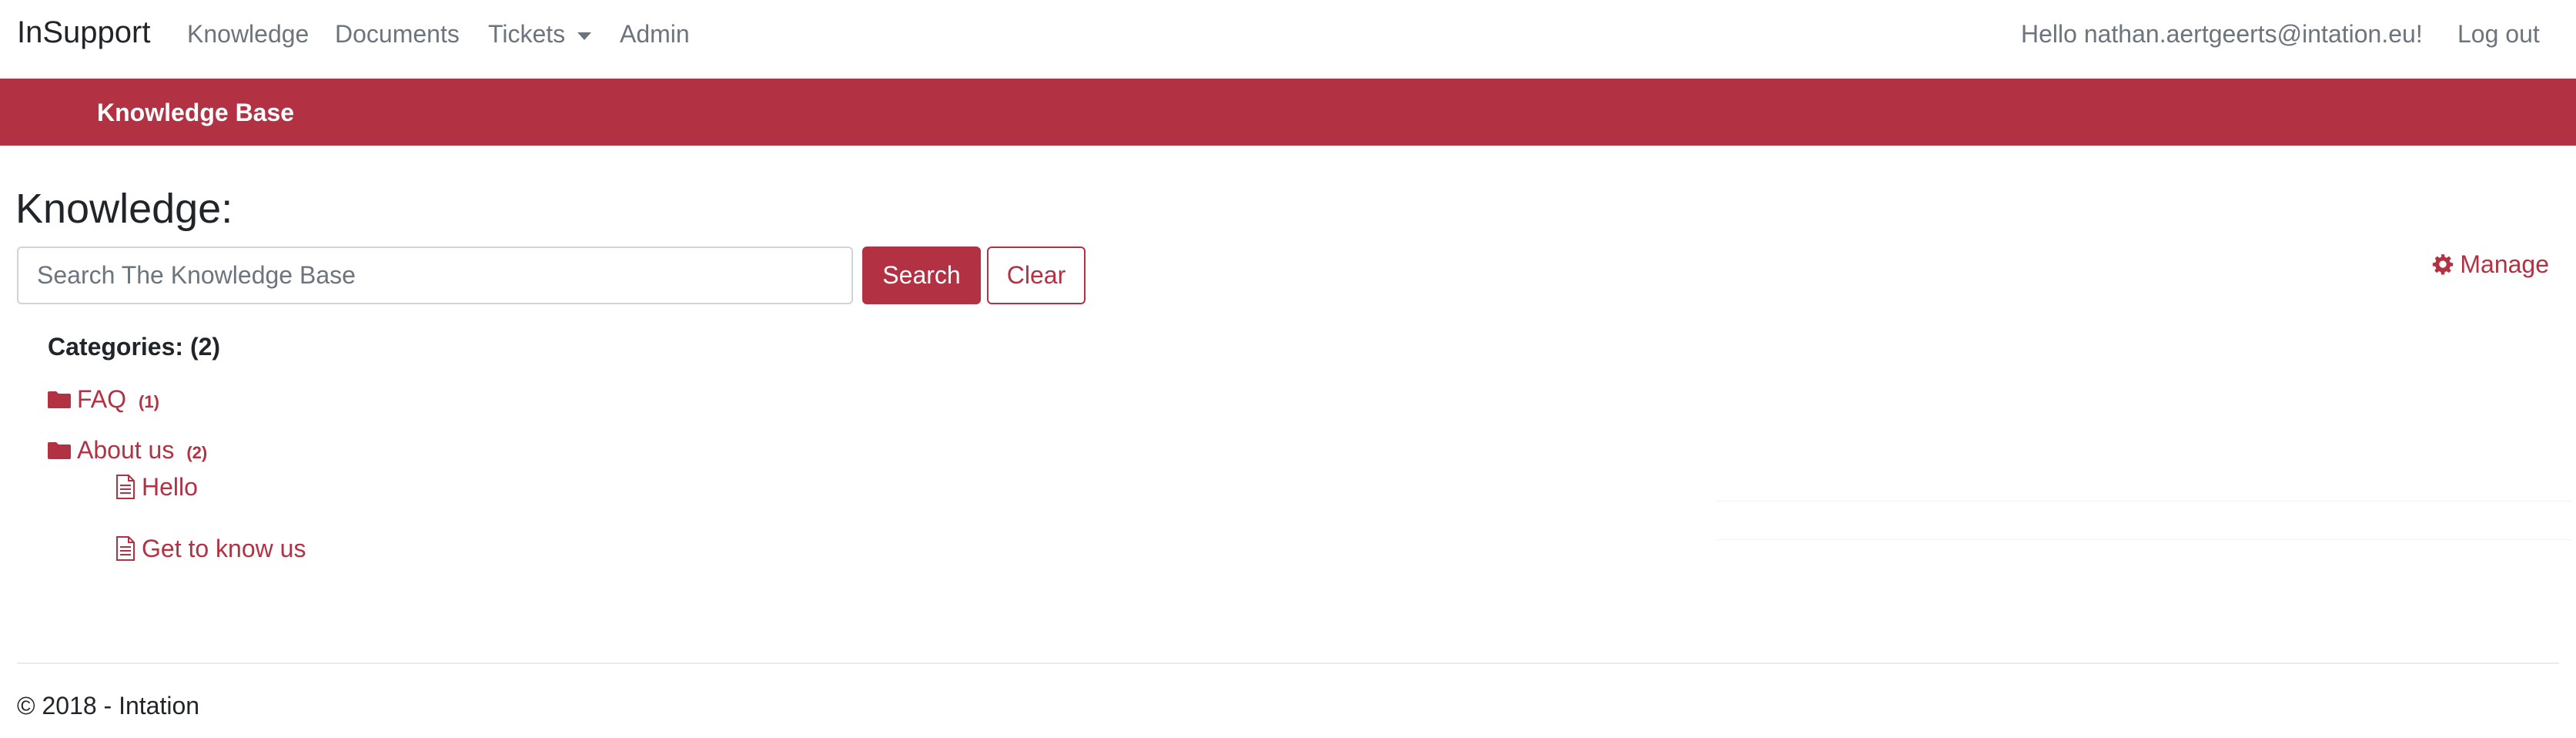  Describe the element at coordinates (655, 34) in the screenshot. I see `nav-admin: Admin` at that location.